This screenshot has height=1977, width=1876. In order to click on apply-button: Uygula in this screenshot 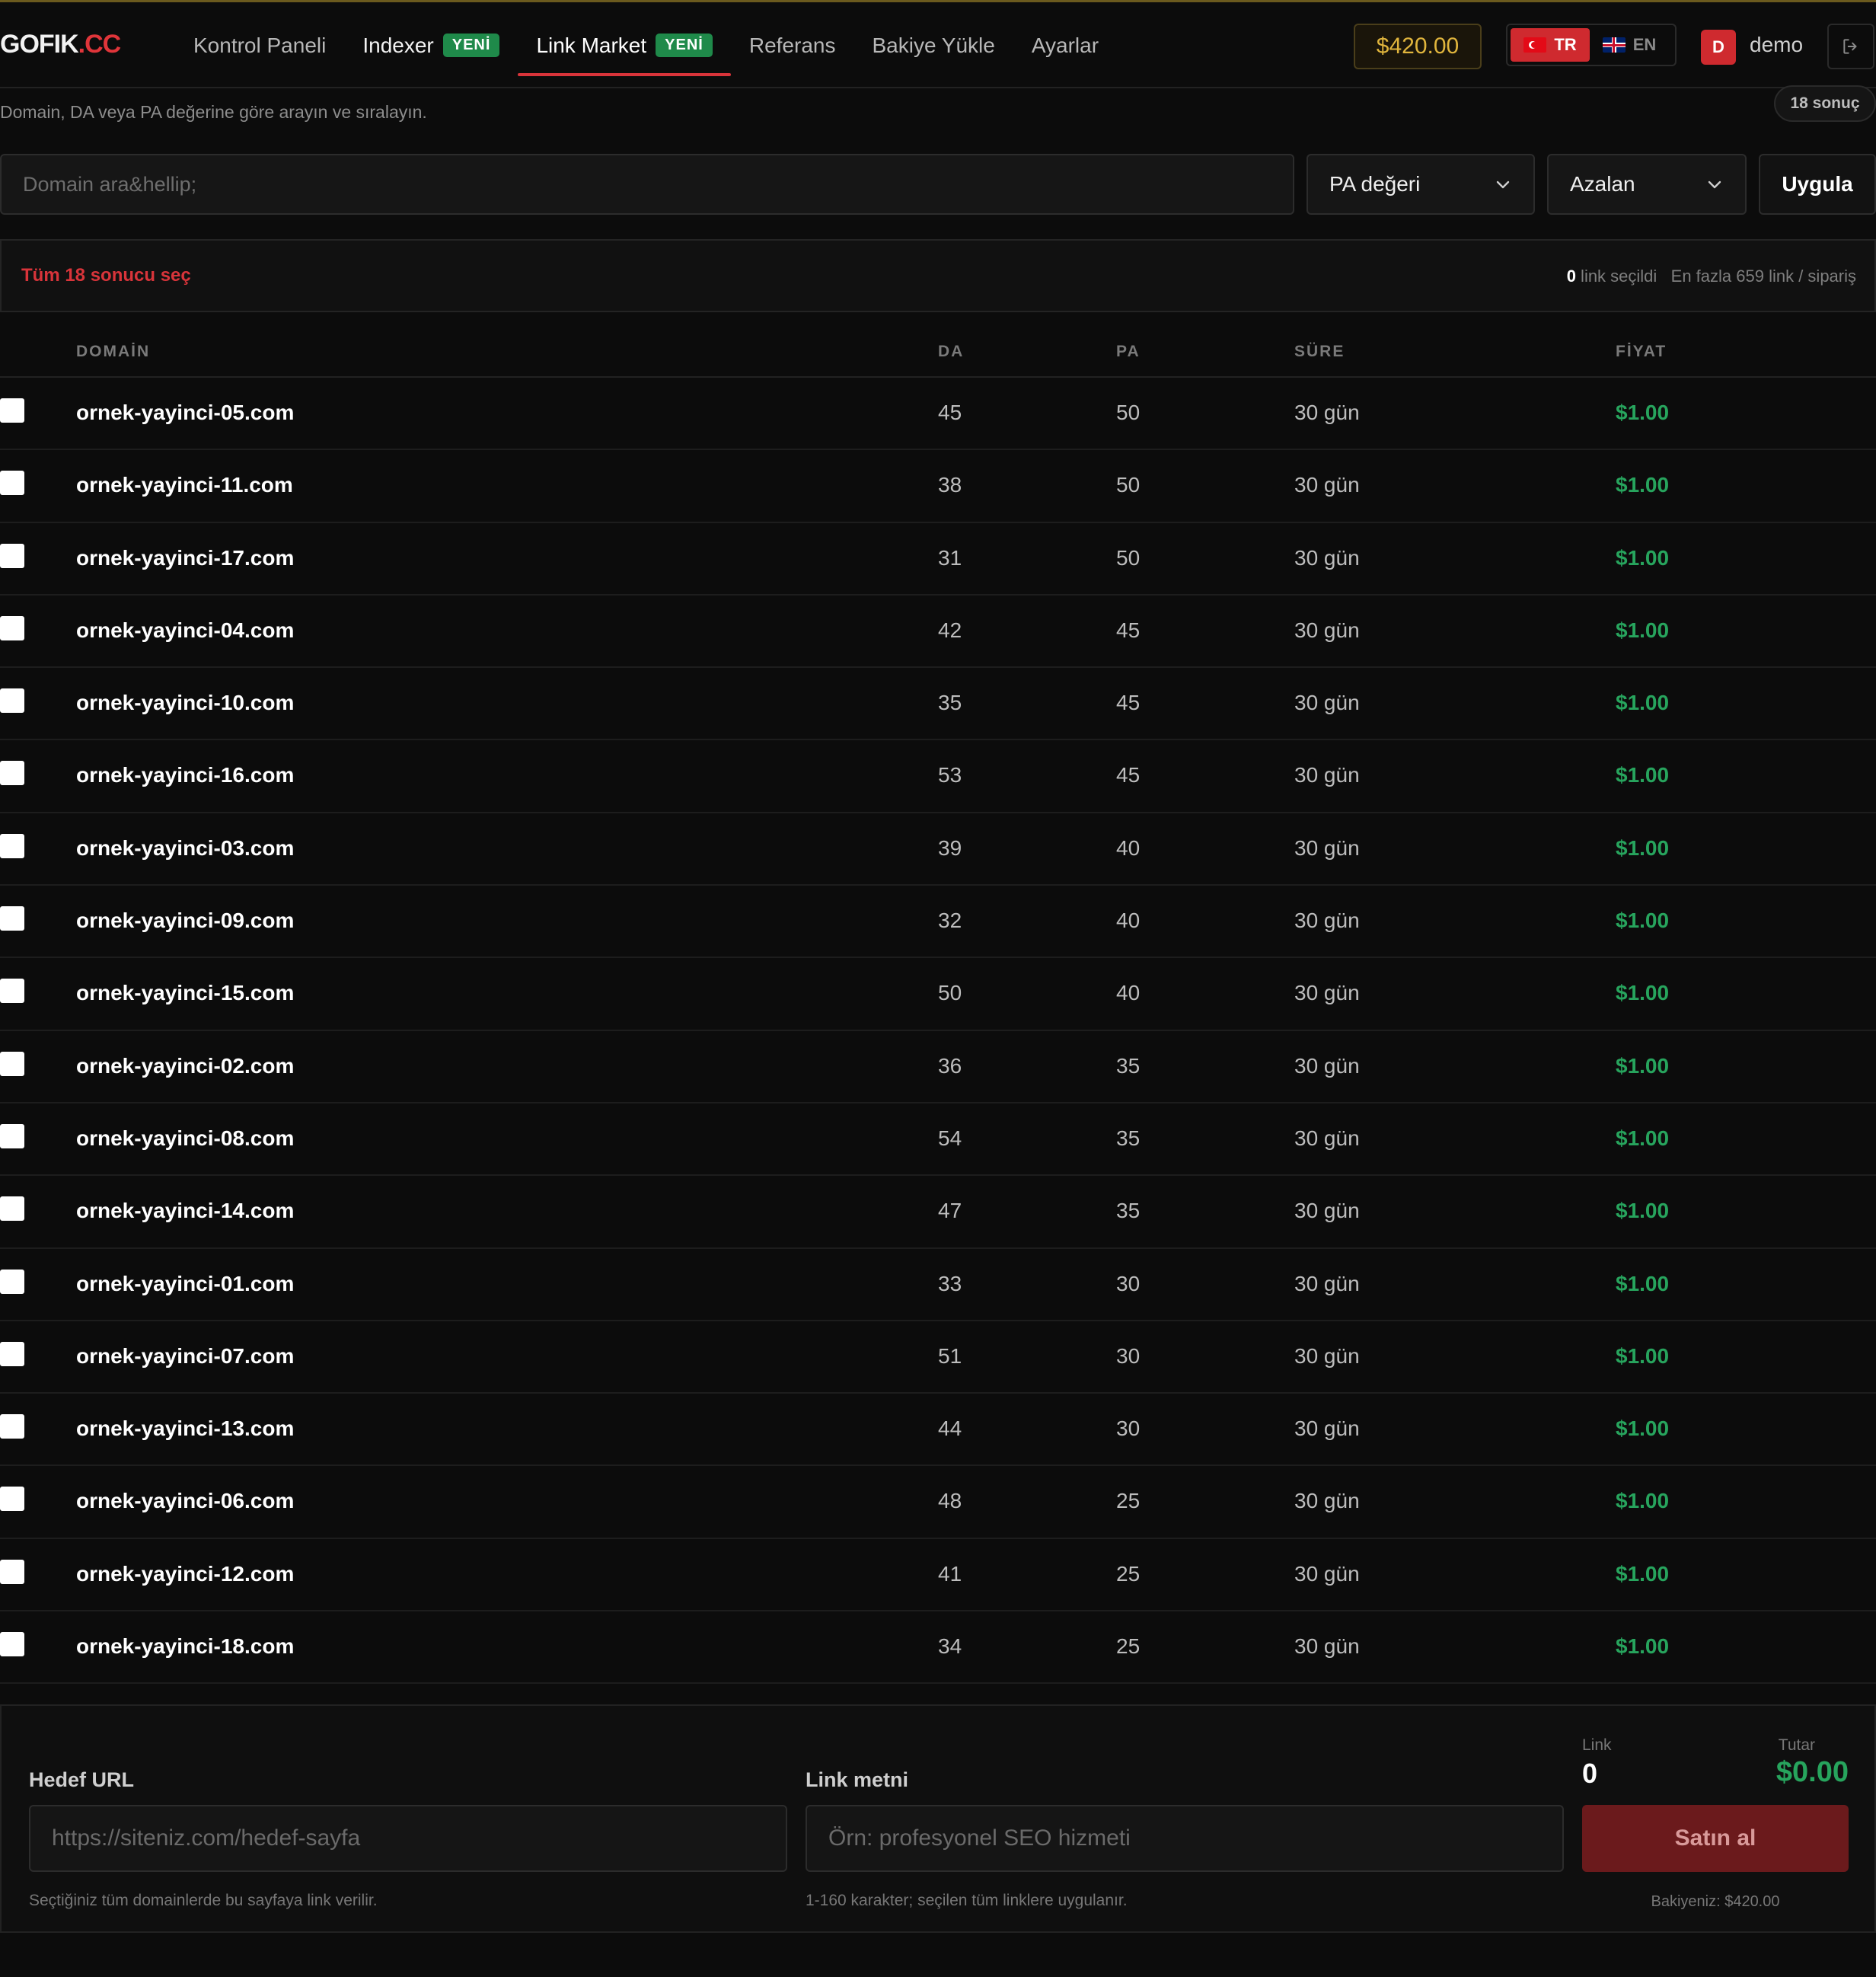, I will do `click(1817, 185)`.